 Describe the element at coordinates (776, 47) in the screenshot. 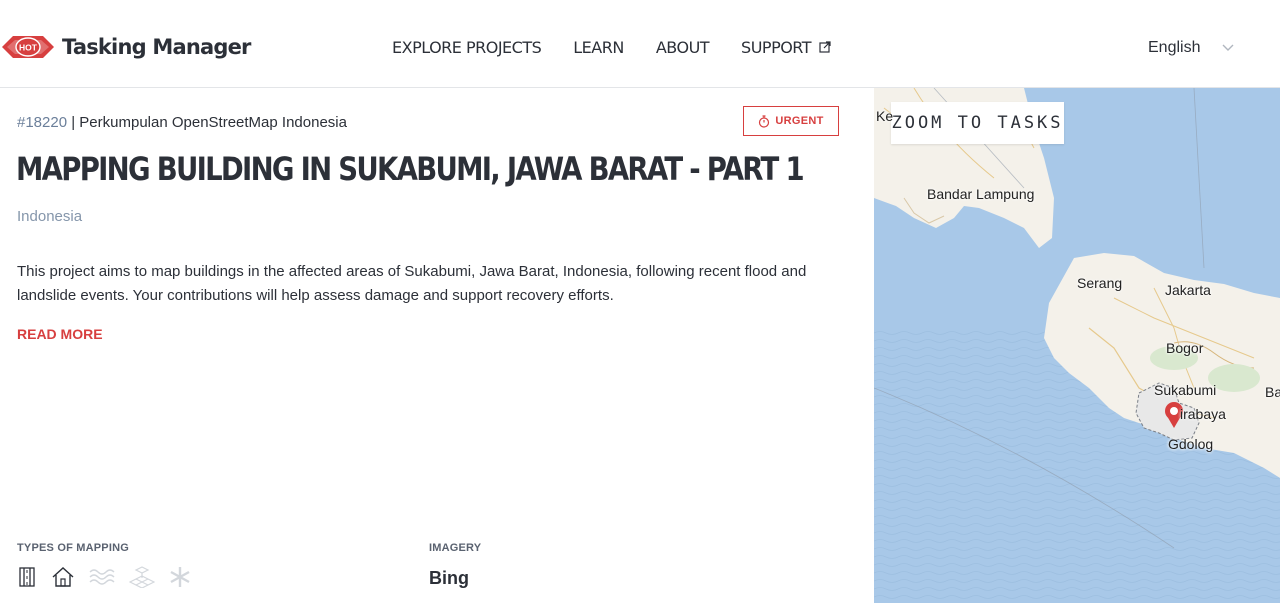

I see `nav-support-label: SUPPORT` at that location.